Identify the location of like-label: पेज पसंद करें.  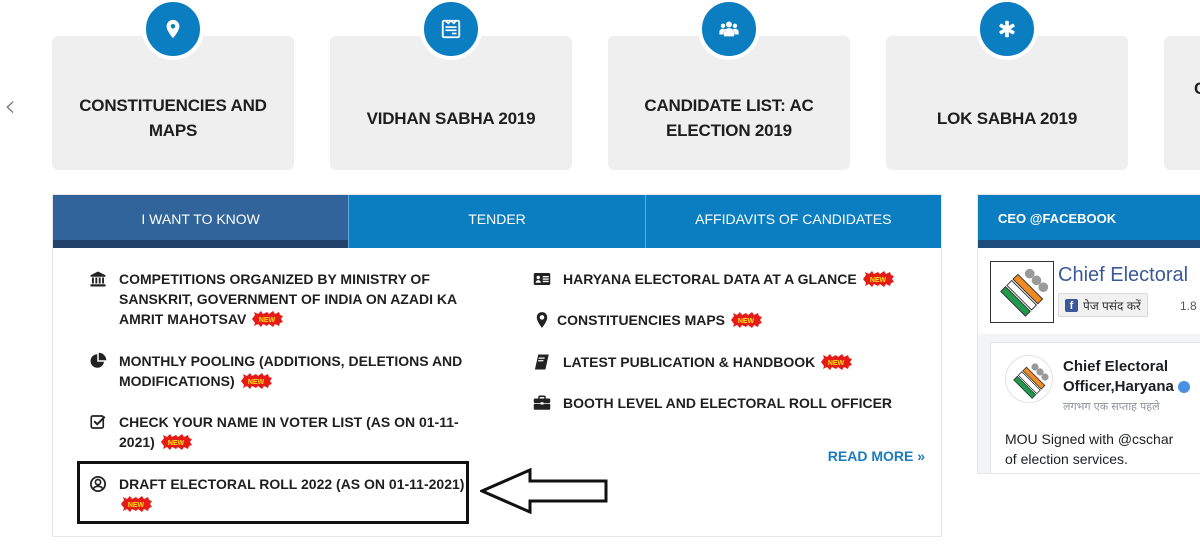
(1112, 305).